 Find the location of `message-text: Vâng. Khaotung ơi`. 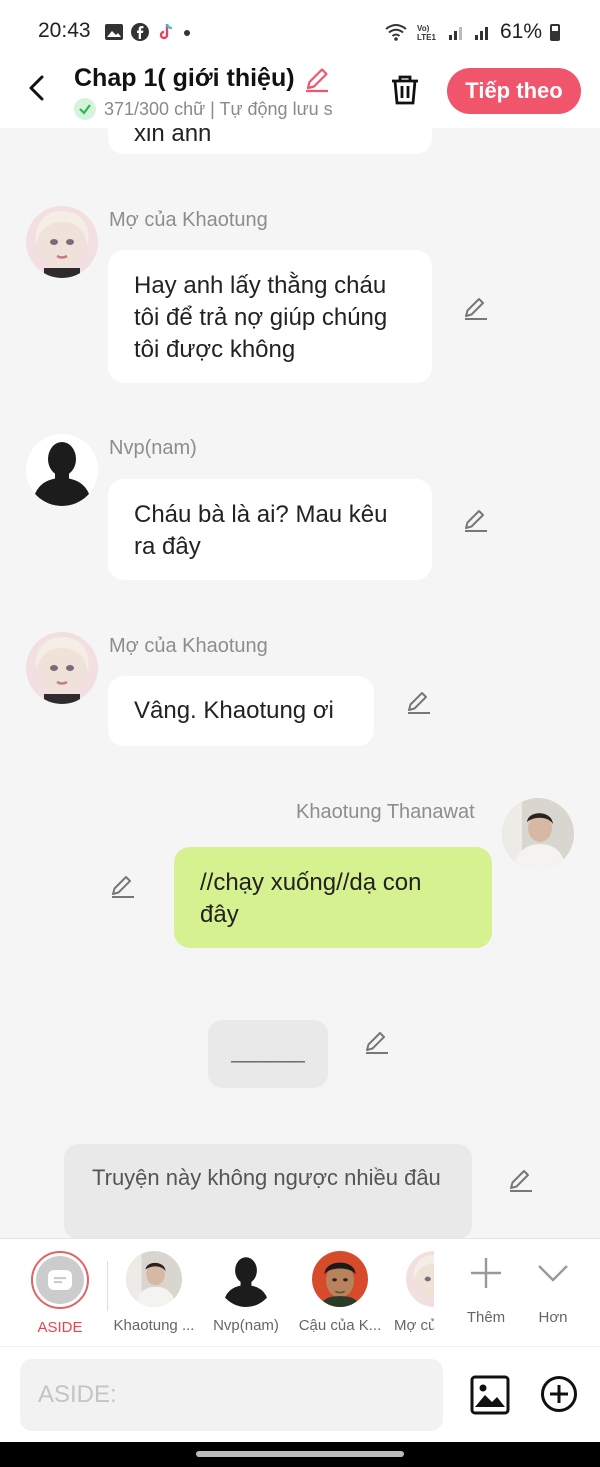

message-text: Vâng. Khaotung ơi is located at coordinates (234, 710).